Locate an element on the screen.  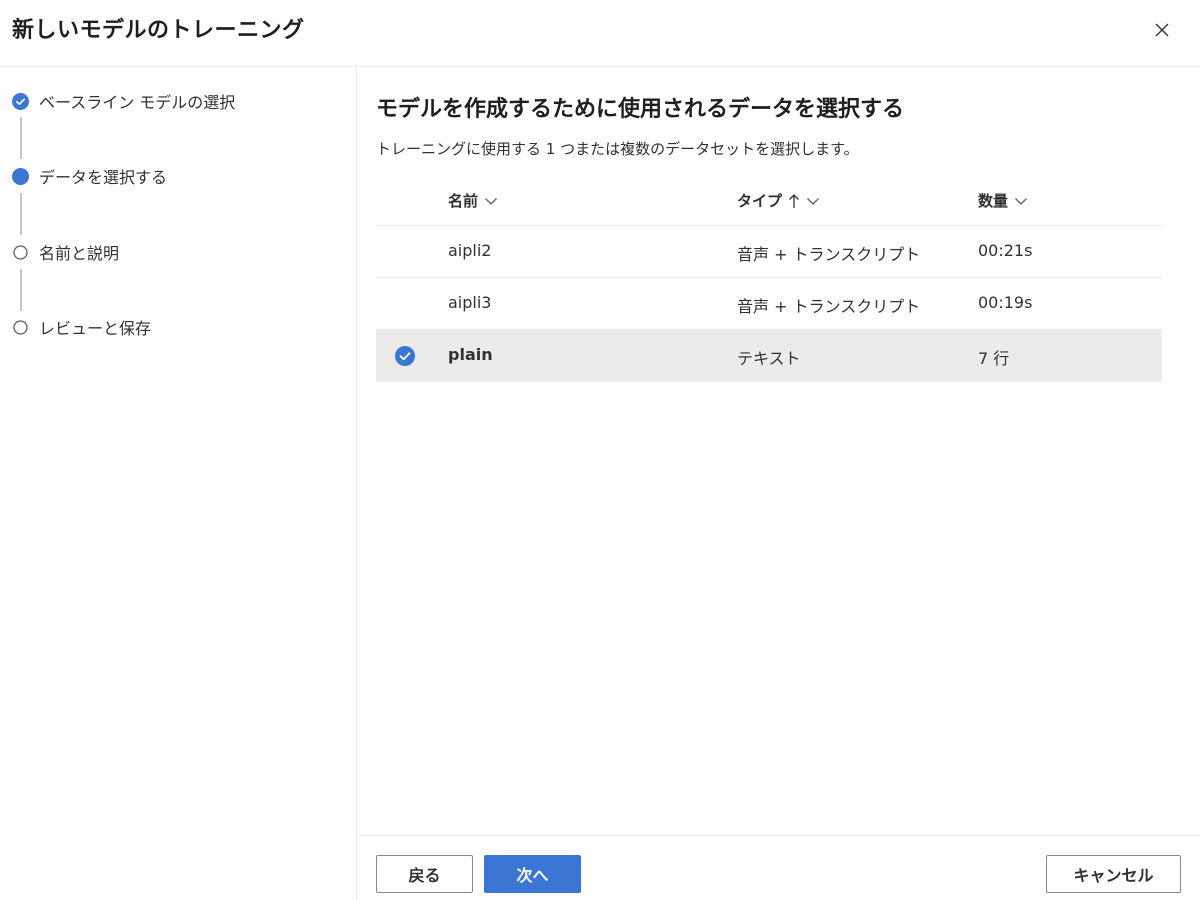
close-button is located at coordinates (1162, 30).